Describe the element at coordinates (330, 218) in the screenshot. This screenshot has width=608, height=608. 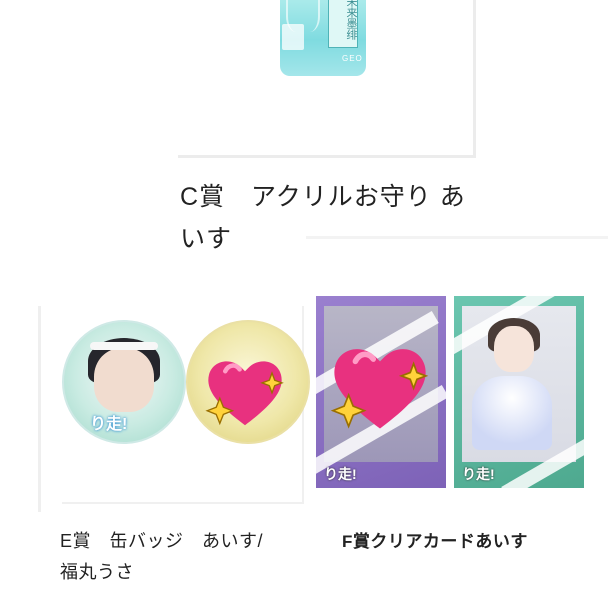
I see `prize-c-title: C賞 アクリルお守り あ いす` at that location.